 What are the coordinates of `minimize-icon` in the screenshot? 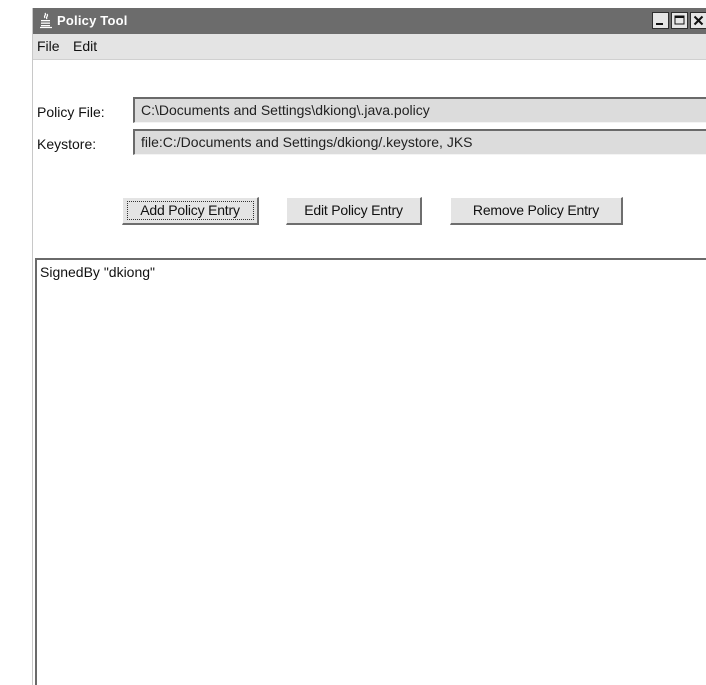 It's located at (660, 20).